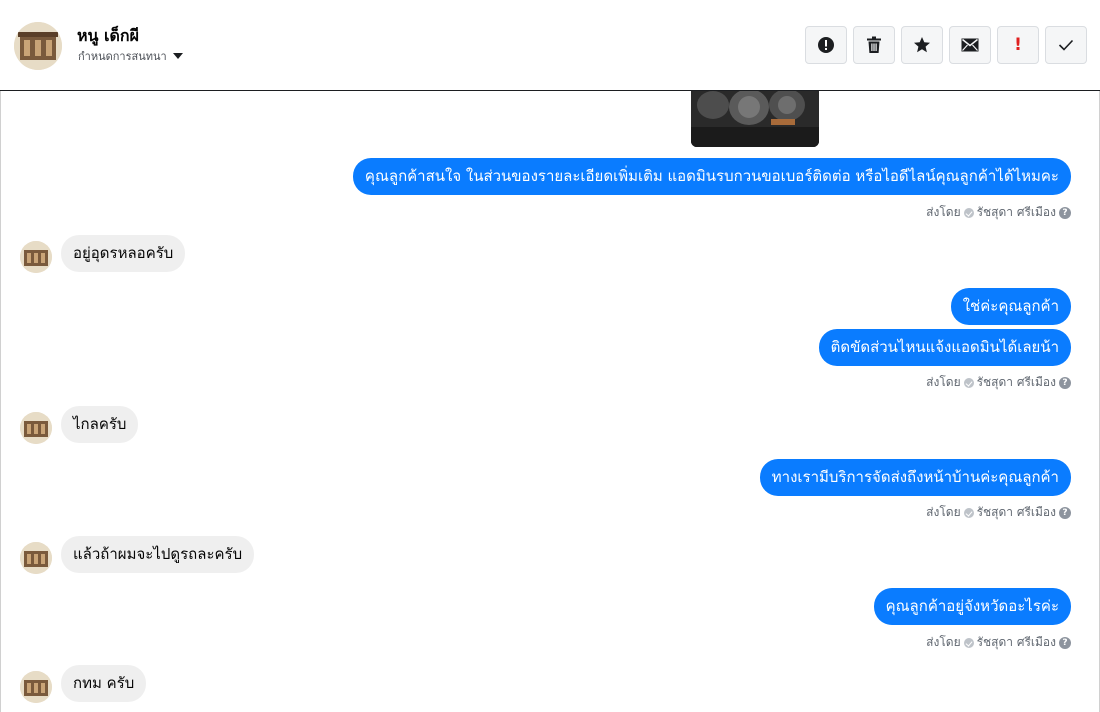 This screenshot has width=1100, height=712. Describe the element at coordinates (755, 119) in the screenshot. I see `shared-photo-thumbnail` at that location.